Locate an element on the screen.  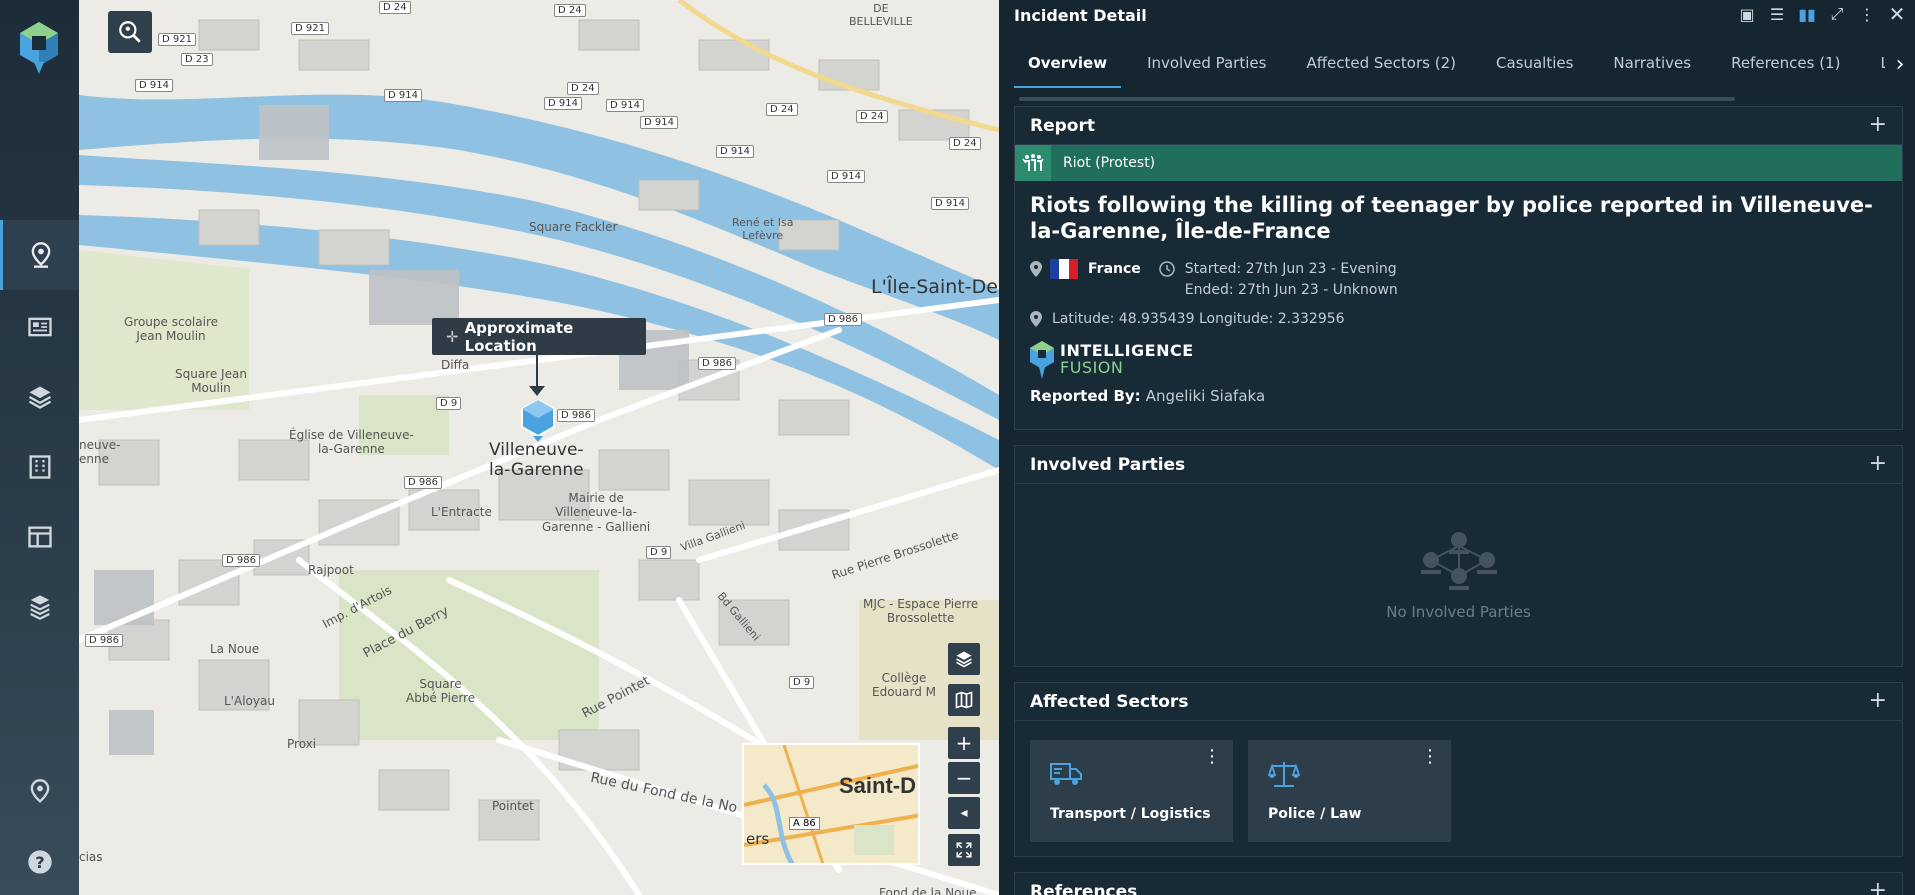
road-badge: D 23 is located at coordinates (197, 59).